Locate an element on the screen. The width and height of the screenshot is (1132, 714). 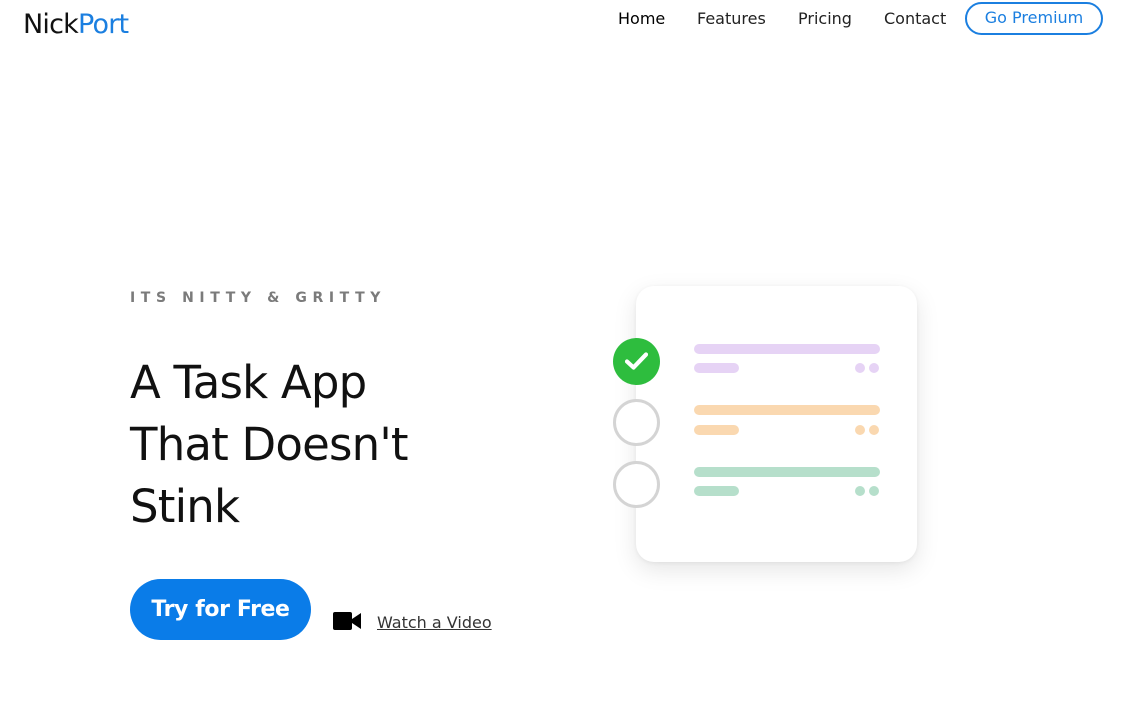
video-camera-icon is located at coordinates (347, 621).